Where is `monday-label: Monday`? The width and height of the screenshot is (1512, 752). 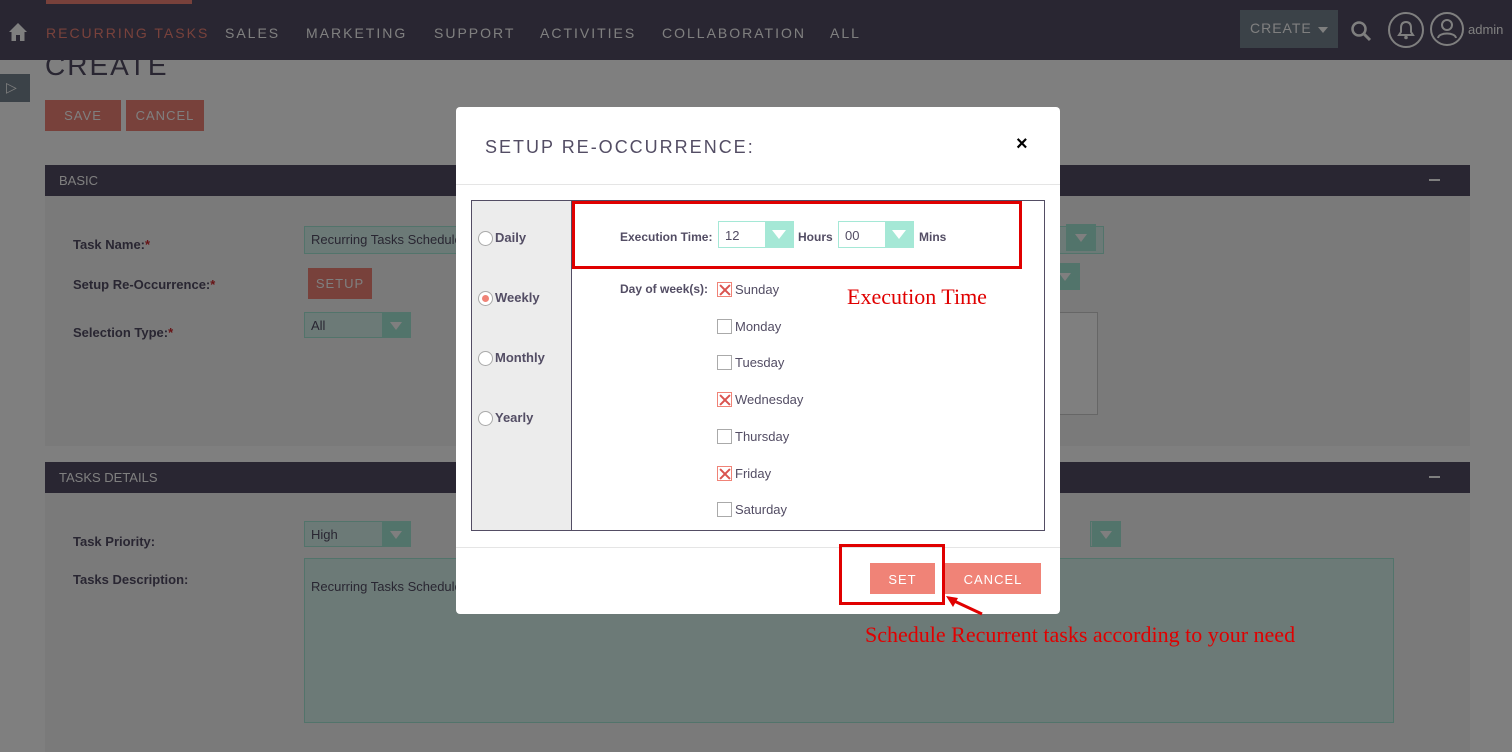
monday-label: Monday is located at coordinates (758, 326).